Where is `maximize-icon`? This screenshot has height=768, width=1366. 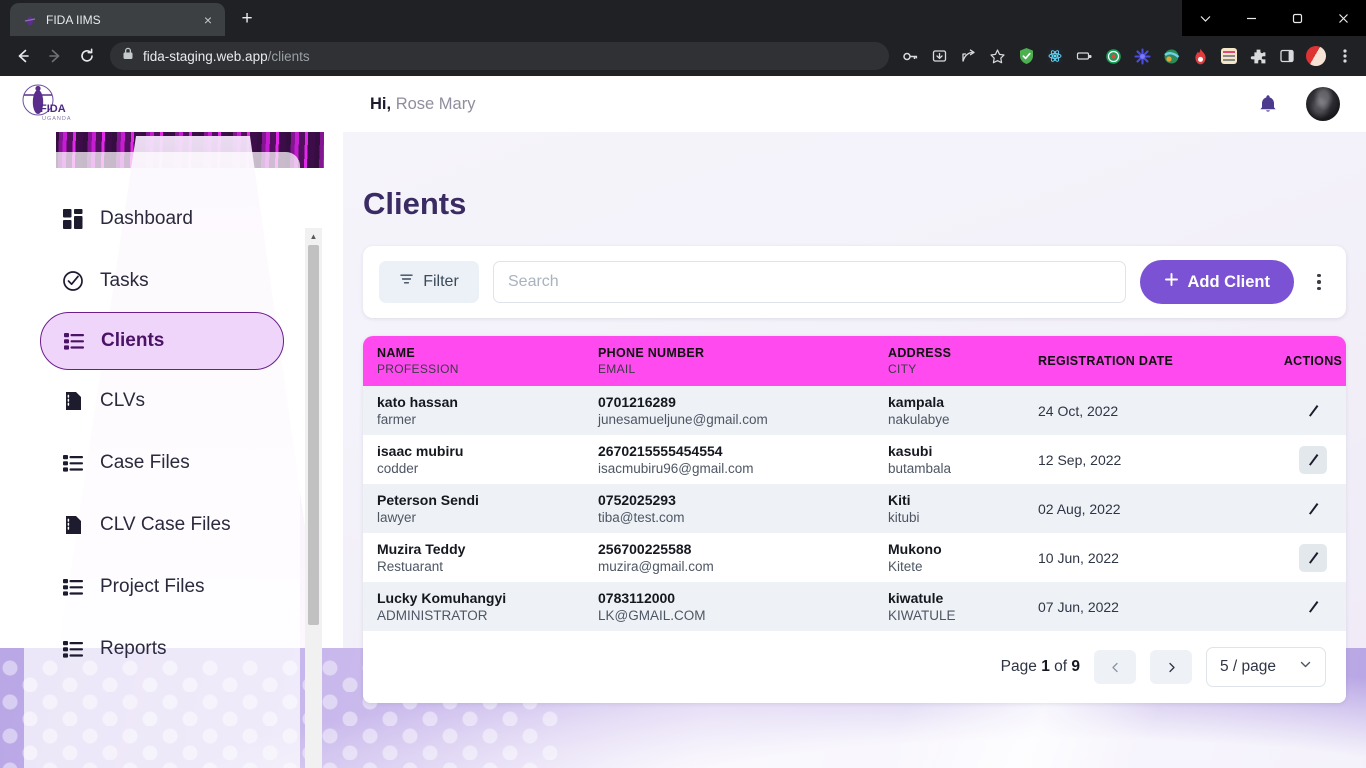 maximize-icon is located at coordinates (1297, 18).